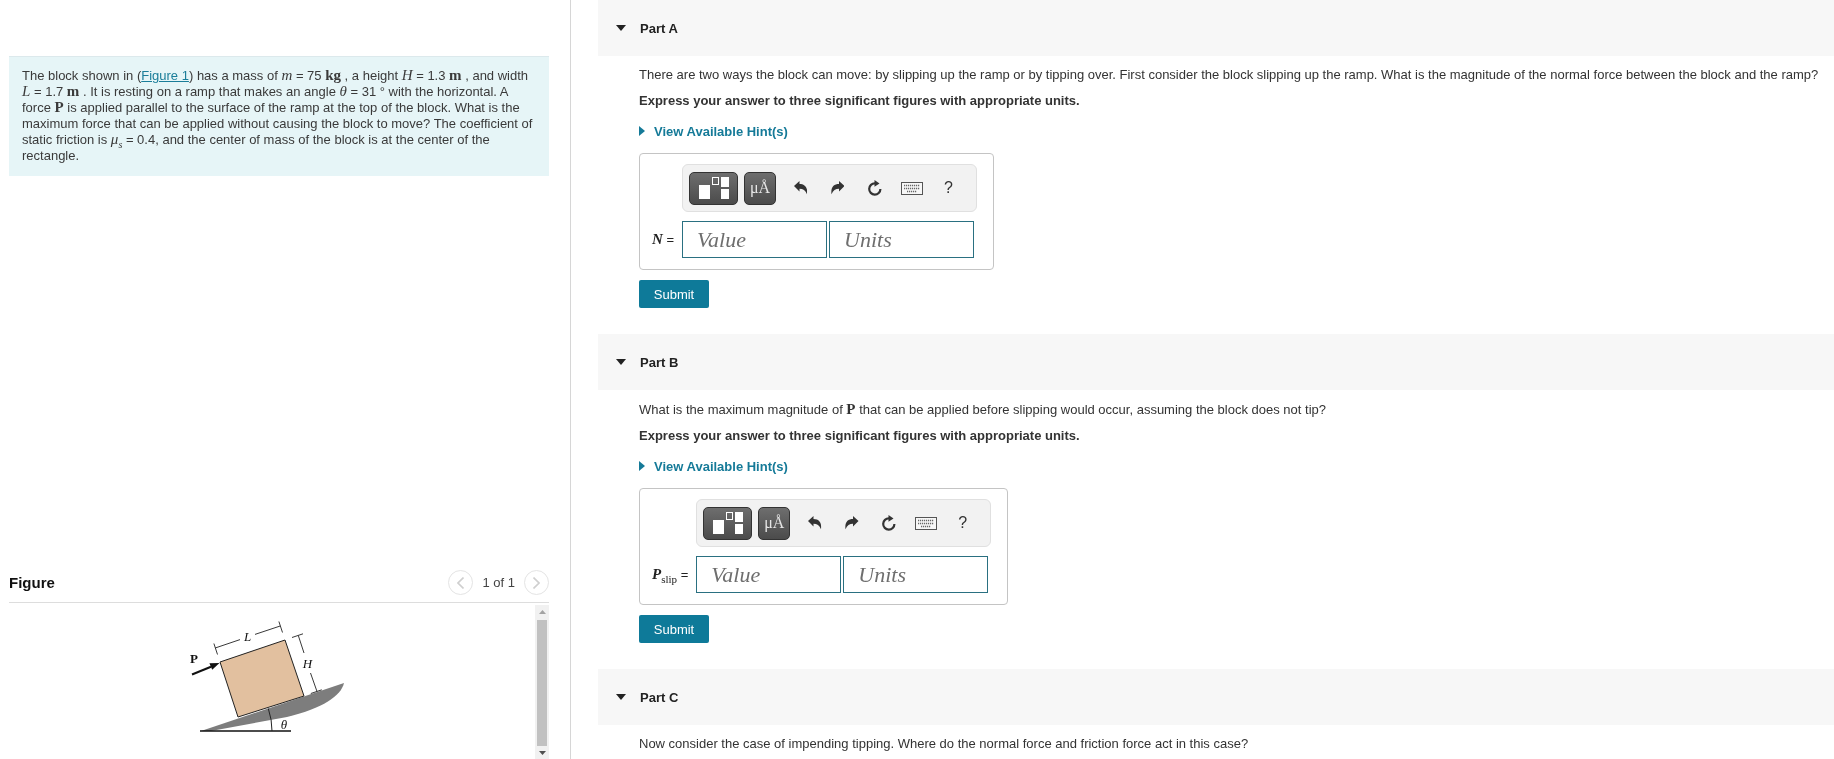 This screenshot has height=759, width=1834. What do you see at coordinates (542, 753) in the screenshot?
I see `scroll-down-icon` at bounding box center [542, 753].